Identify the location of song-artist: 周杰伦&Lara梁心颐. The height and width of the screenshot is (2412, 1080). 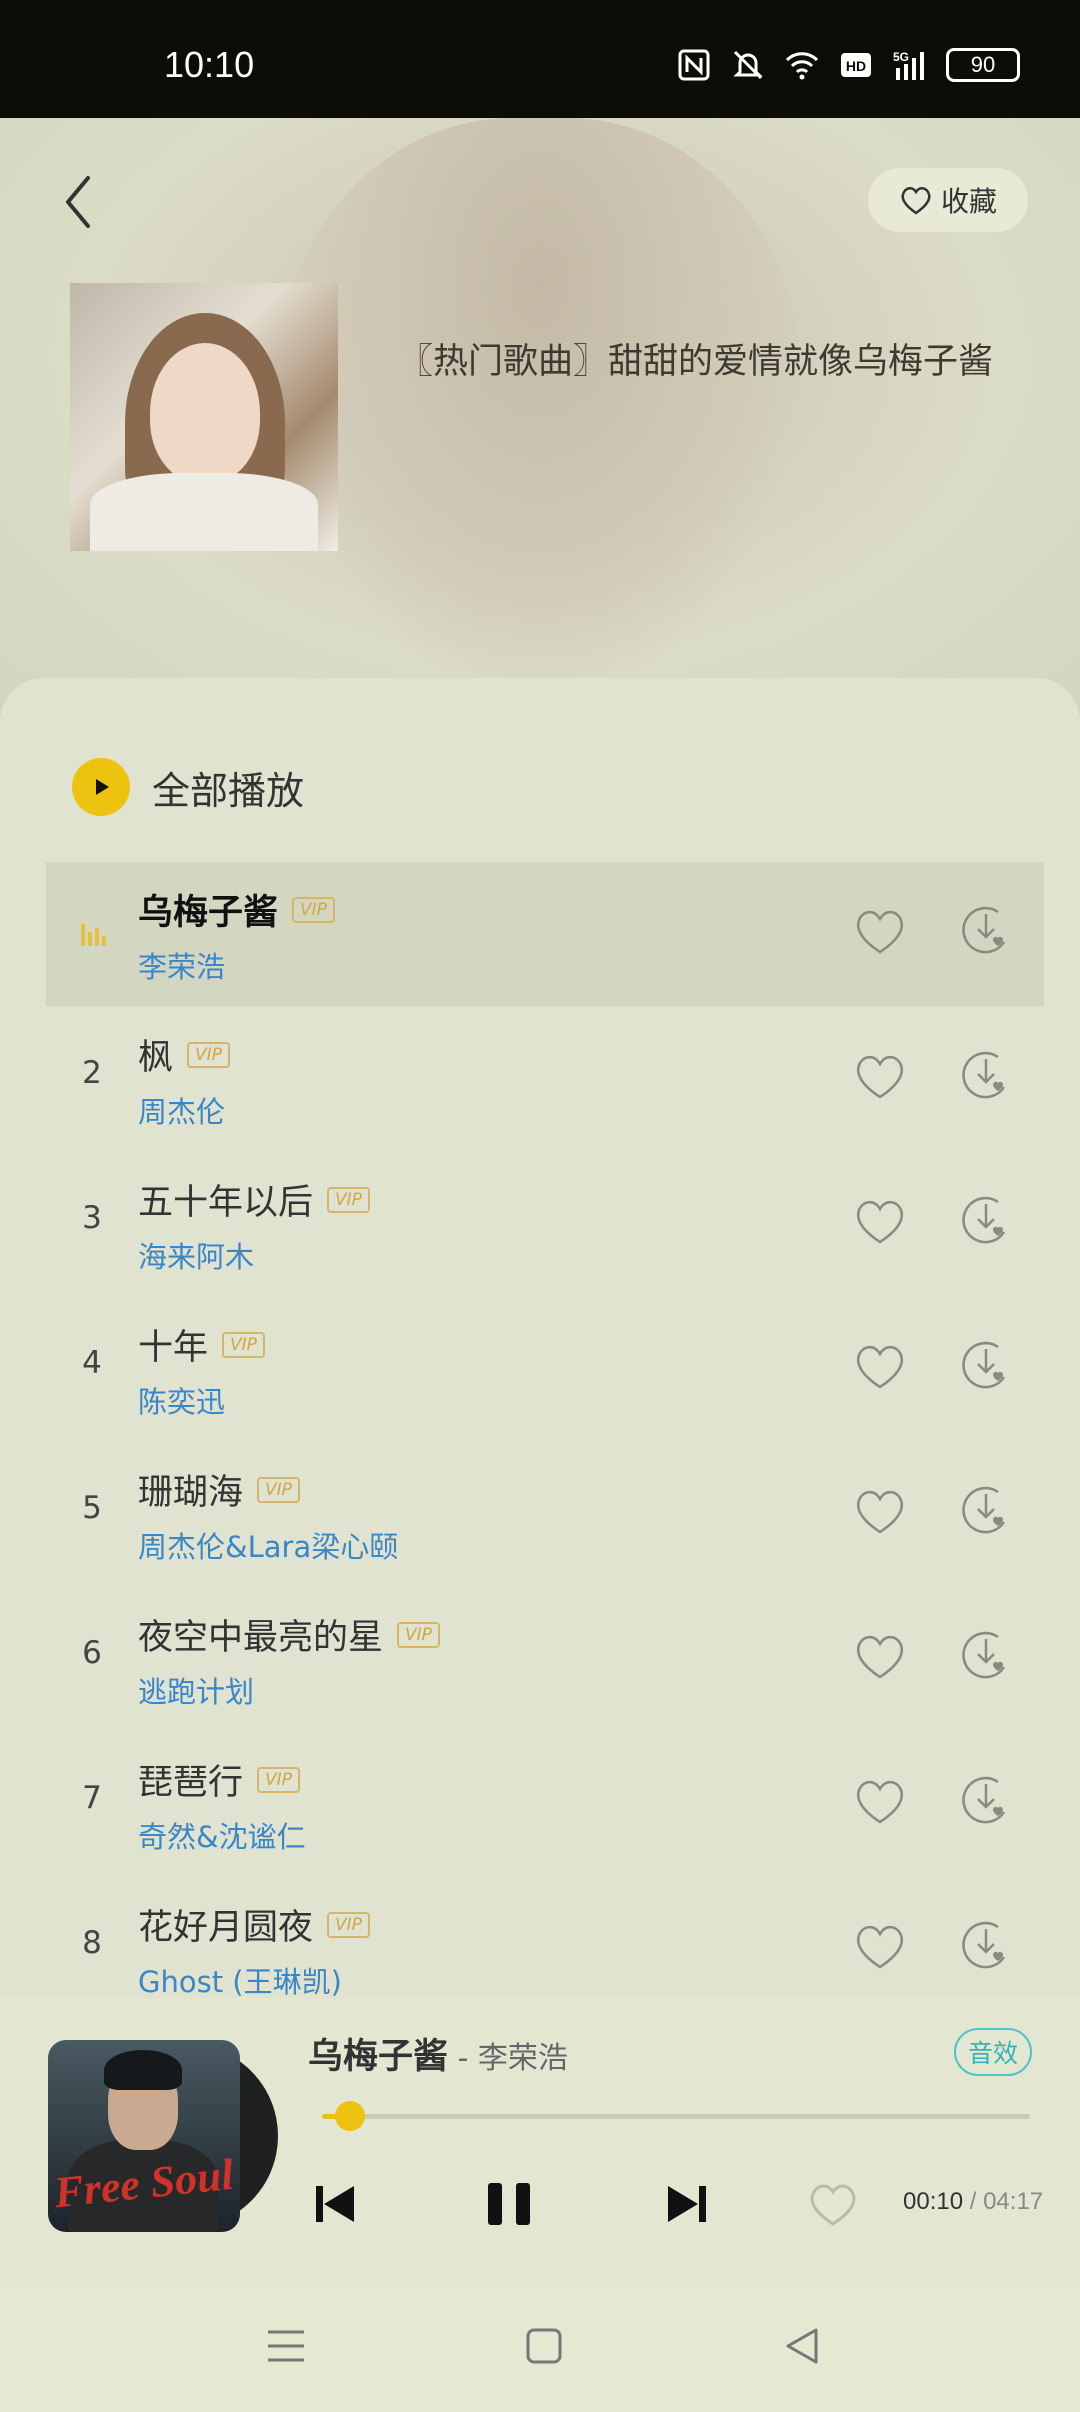
(268, 1545).